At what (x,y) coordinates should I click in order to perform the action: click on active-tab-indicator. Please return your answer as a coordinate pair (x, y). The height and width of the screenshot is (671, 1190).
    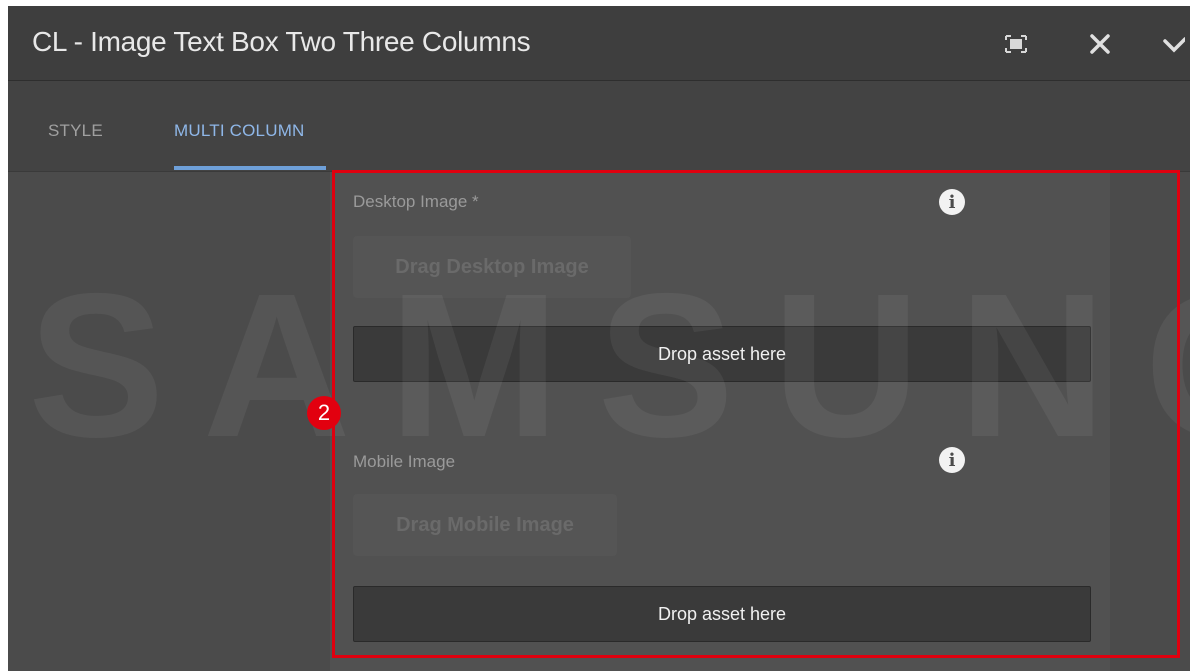
    Looking at the image, I should click on (250, 168).